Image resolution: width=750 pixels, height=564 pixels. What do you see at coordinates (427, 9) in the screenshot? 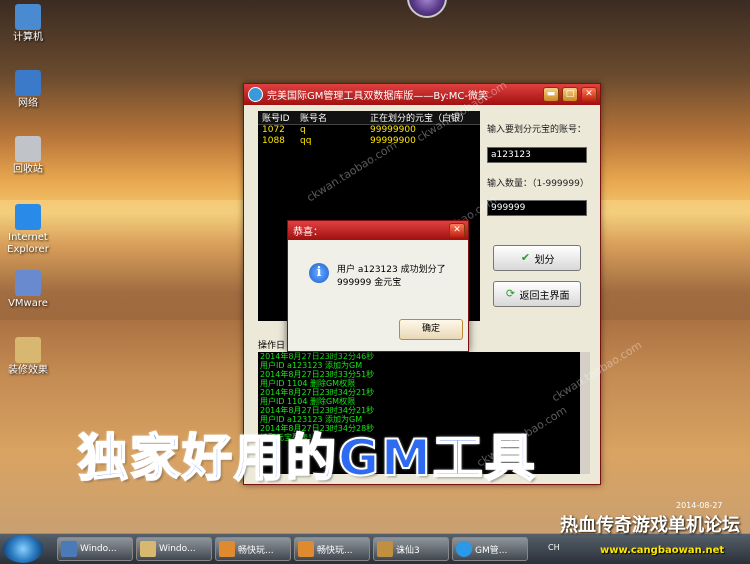
I see `media-orb-icon` at bounding box center [427, 9].